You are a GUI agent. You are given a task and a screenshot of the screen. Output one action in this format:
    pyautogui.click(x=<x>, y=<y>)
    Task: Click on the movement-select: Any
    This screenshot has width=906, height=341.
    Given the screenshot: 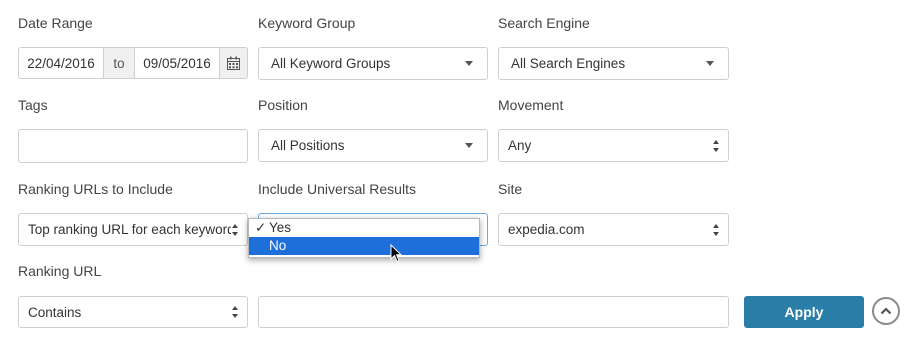 What is the action you would take?
    pyautogui.click(x=613, y=145)
    